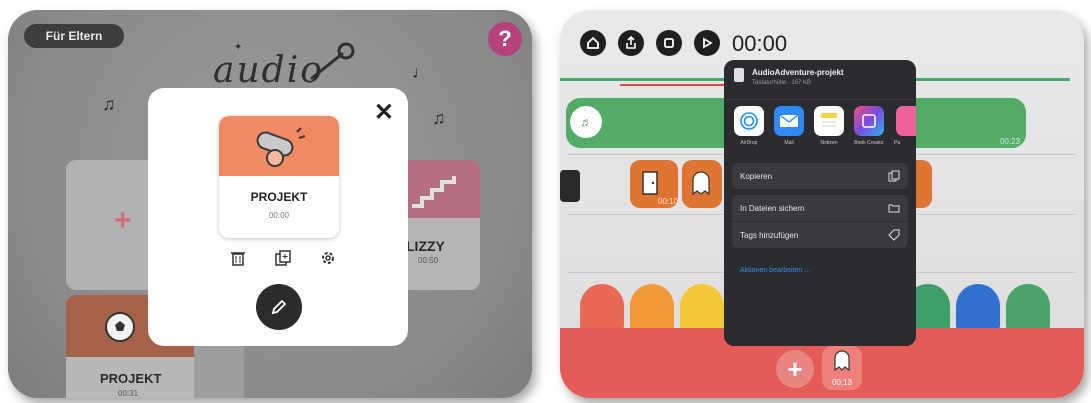 This screenshot has width=1091, height=403. I want to click on shared-file-title: AudioAdventure-projekt, so click(798, 72).